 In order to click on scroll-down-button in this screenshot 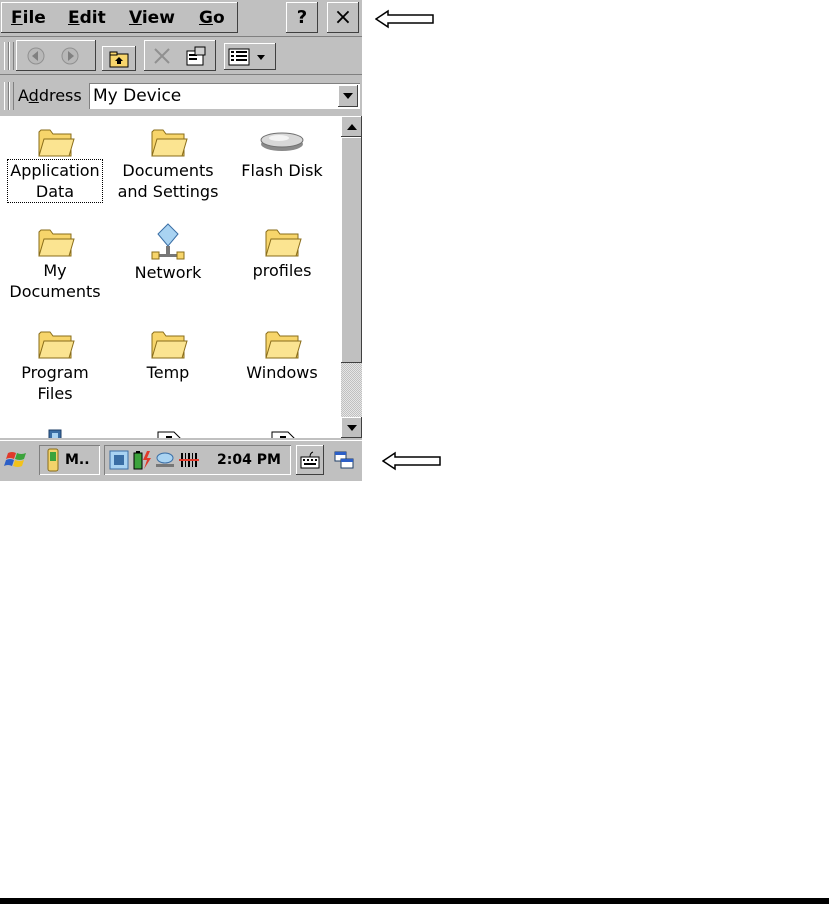, I will do `click(351, 427)`.